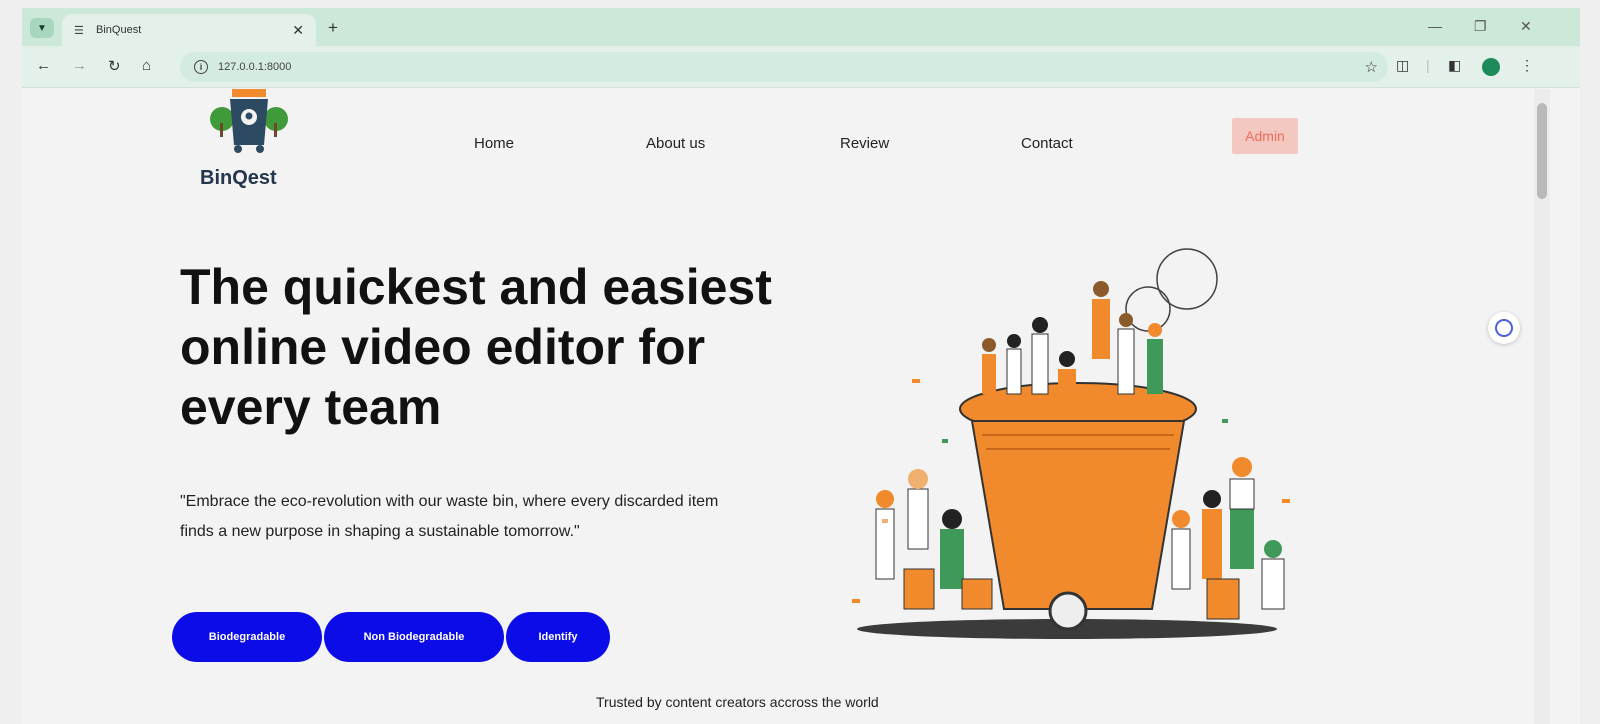  What do you see at coordinates (1435, 26) in the screenshot?
I see `minimize-icon: —` at bounding box center [1435, 26].